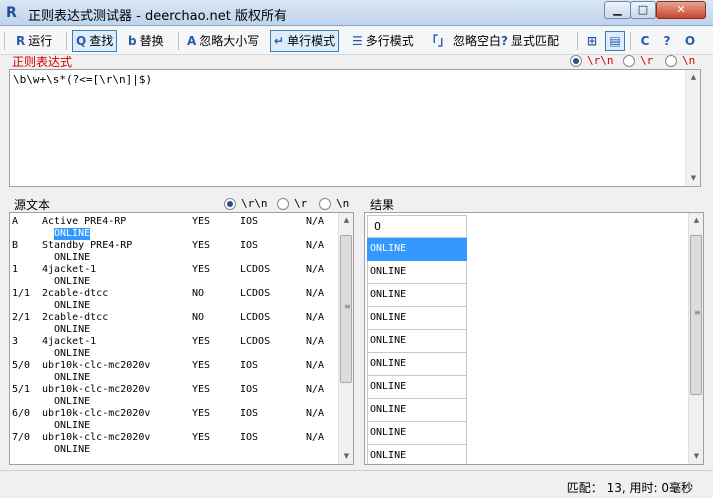 Image resolution: width=713 pixels, height=498 pixels. What do you see at coordinates (692, 128) in the screenshot?
I see `regex-scrollbar: ▲ ▼` at bounding box center [692, 128].